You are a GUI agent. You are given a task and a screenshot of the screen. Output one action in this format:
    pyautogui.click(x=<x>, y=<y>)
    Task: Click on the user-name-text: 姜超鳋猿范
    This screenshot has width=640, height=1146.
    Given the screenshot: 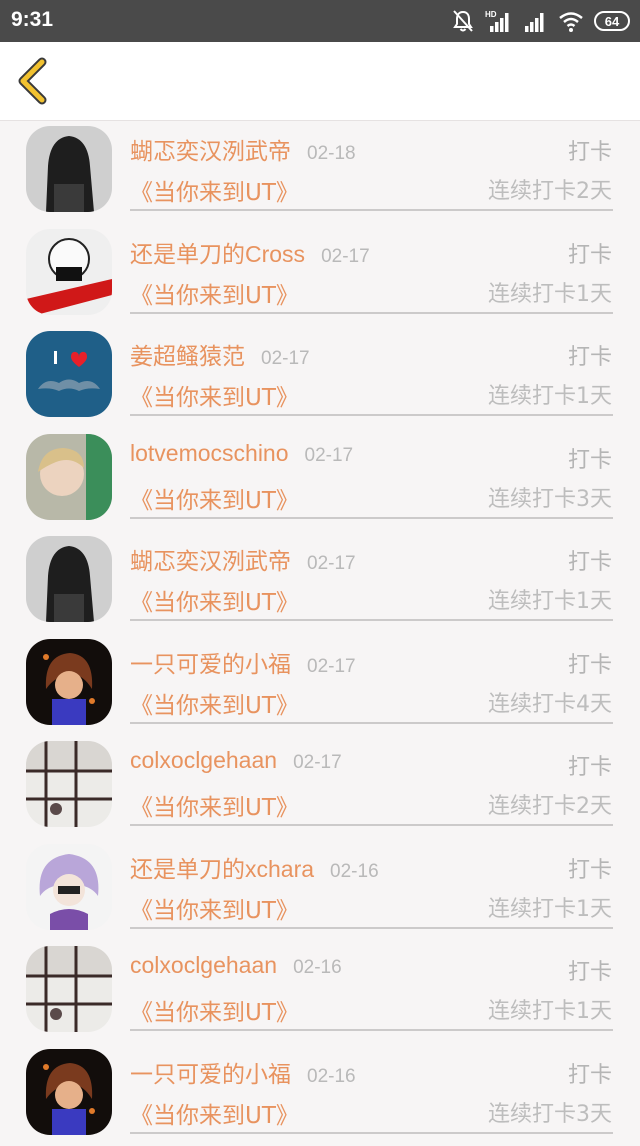 What is the action you would take?
    pyautogui.click(x=187, y=356)
    